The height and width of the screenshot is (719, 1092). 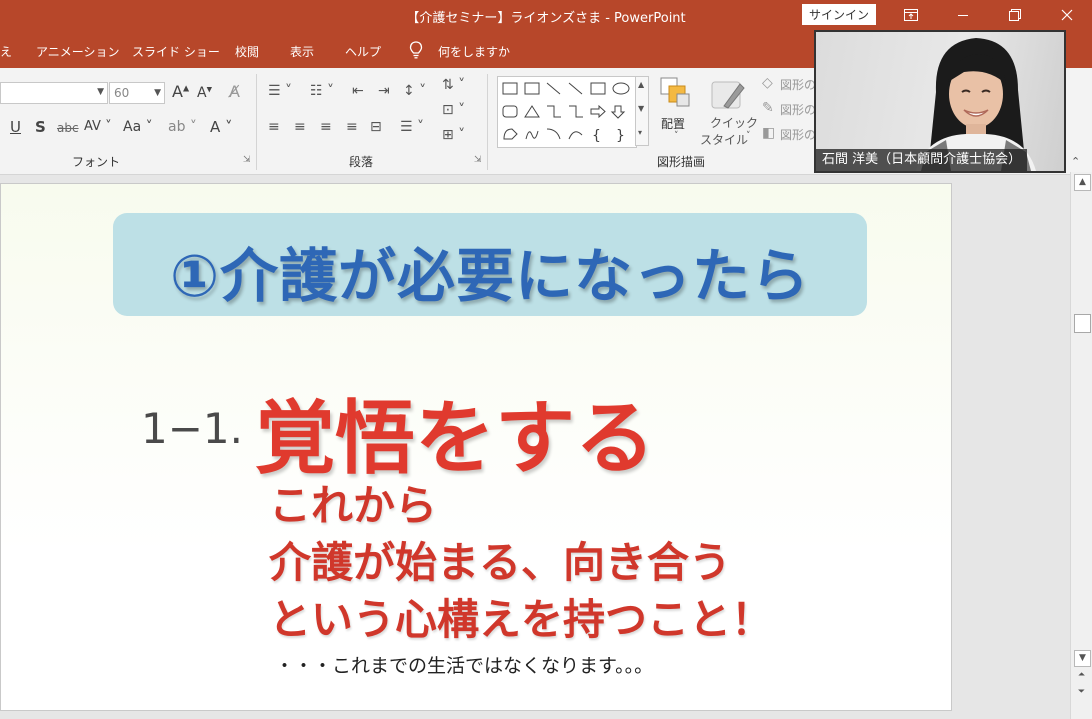 I want to click on close-icon, so click(x=1067, y=15).